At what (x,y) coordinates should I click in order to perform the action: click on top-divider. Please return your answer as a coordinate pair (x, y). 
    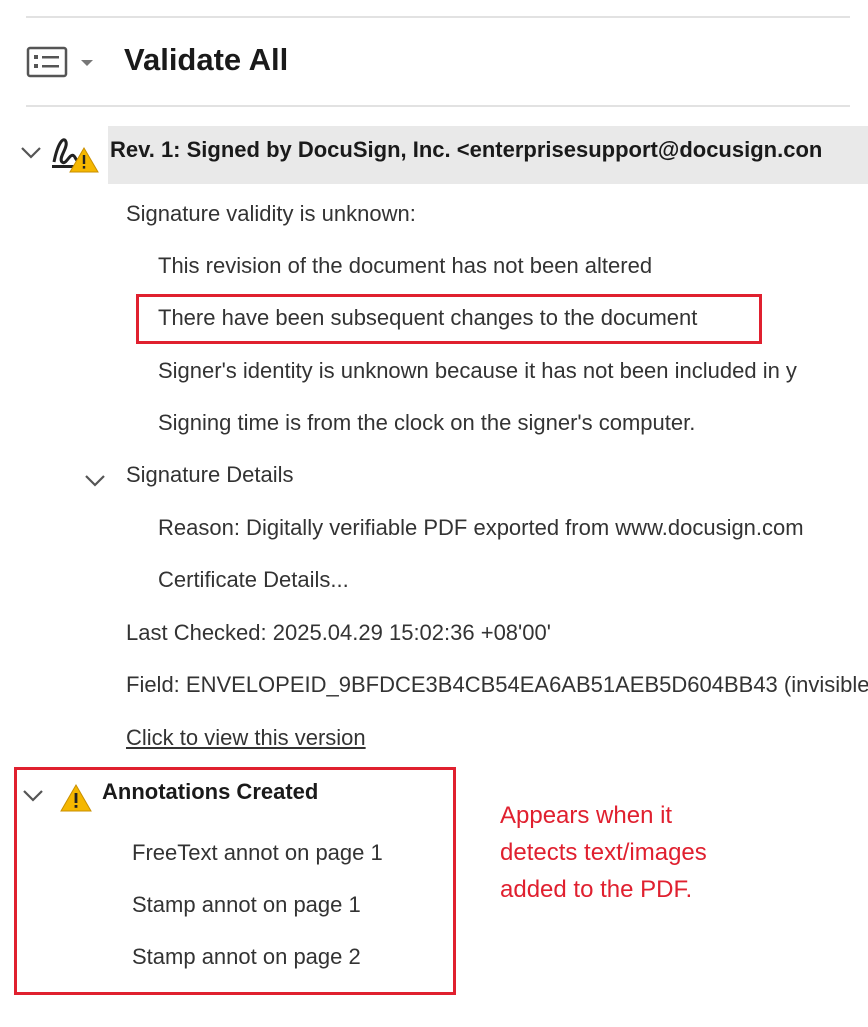
    Looking at the image, I should click on (438, 17).